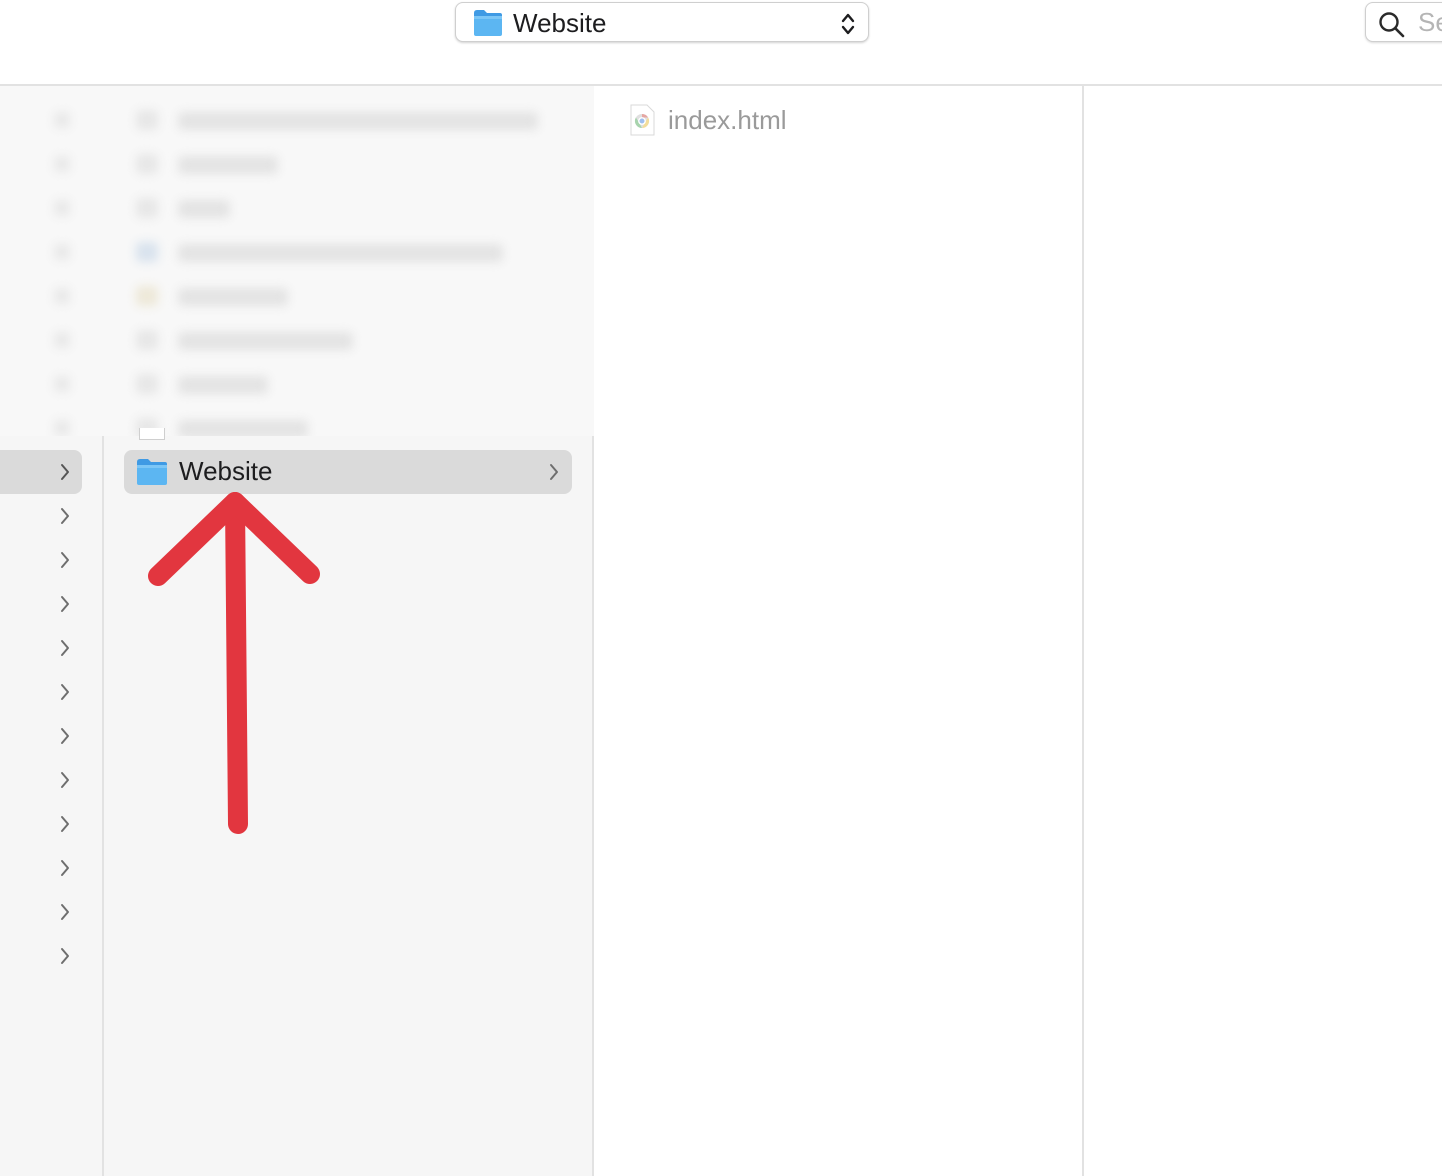  I want to click on file-name: index.html, so click(727, 120).